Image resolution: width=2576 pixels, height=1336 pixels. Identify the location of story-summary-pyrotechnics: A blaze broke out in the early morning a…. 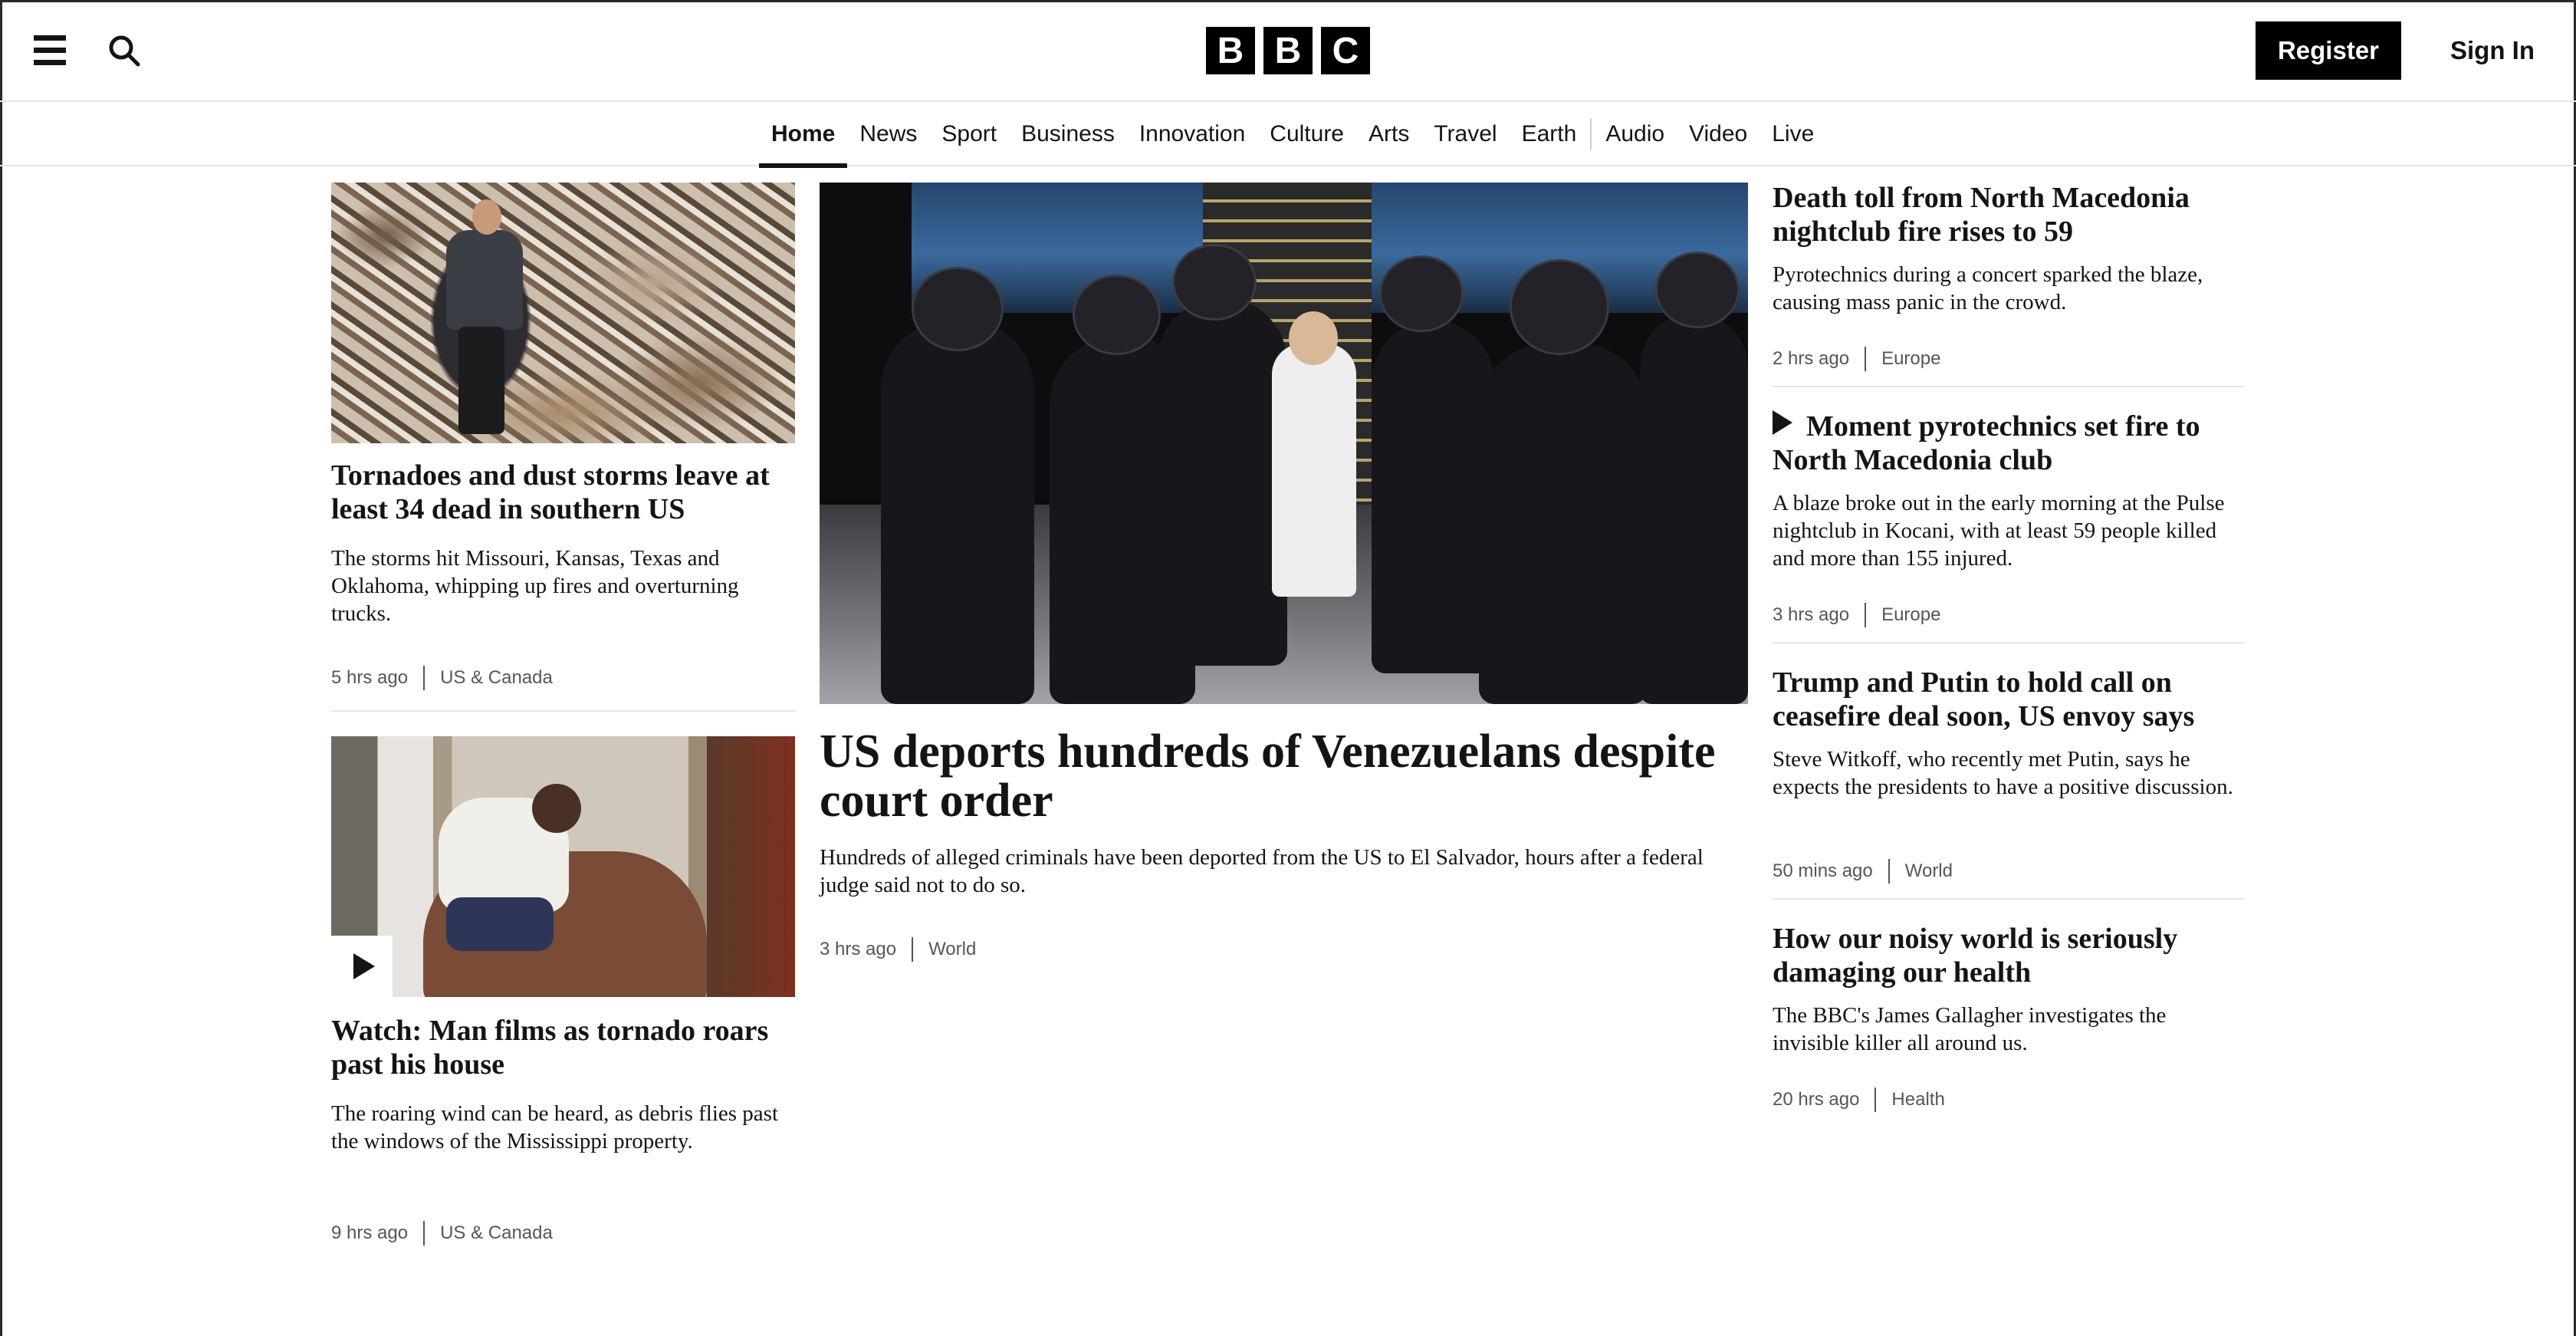
(1999, 531).